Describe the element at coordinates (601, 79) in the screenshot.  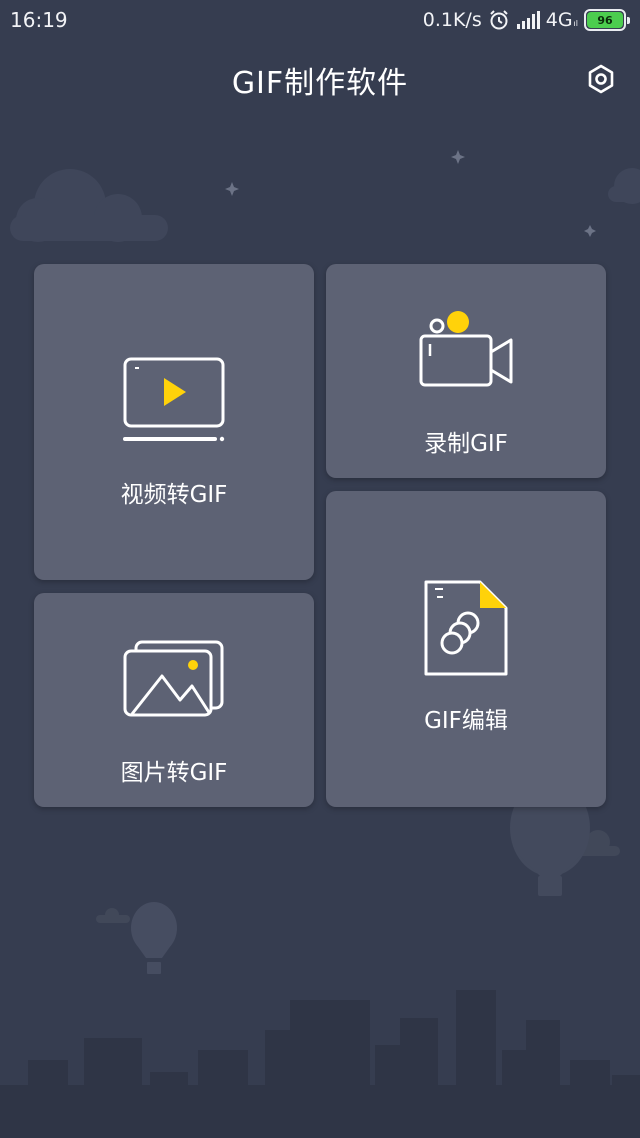
I see `gear-icon` at that location.